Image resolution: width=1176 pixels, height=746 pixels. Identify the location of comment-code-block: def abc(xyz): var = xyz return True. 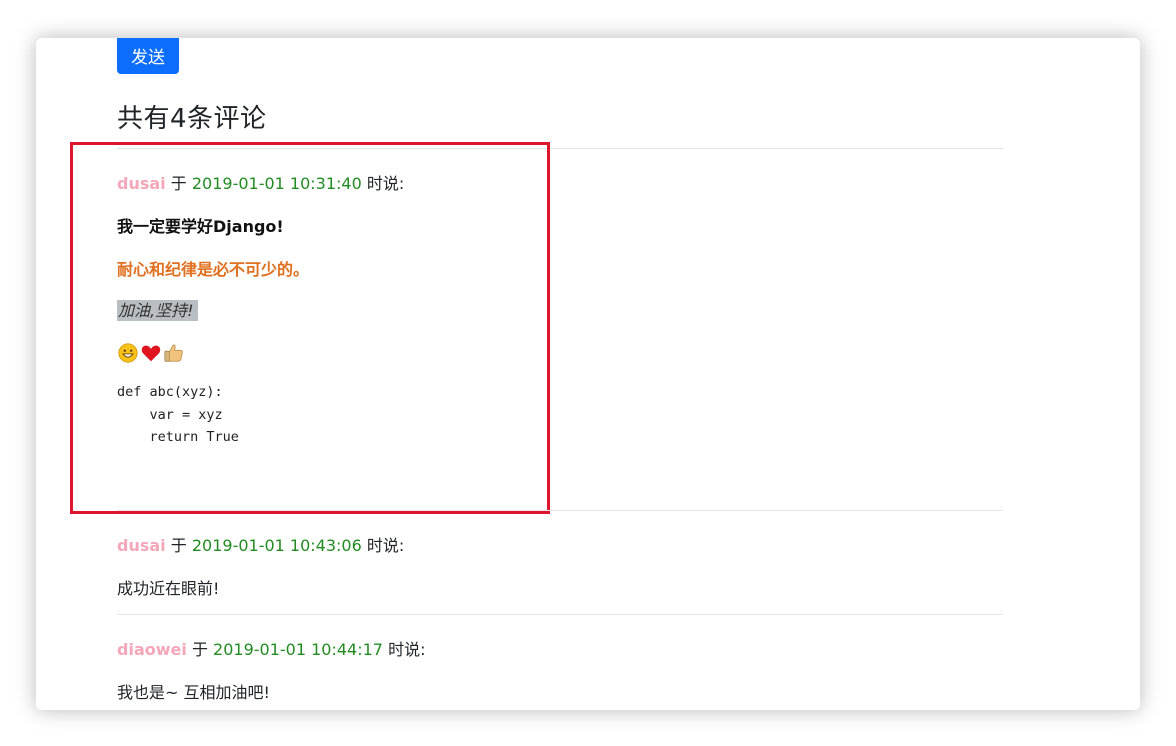
(178, 414).